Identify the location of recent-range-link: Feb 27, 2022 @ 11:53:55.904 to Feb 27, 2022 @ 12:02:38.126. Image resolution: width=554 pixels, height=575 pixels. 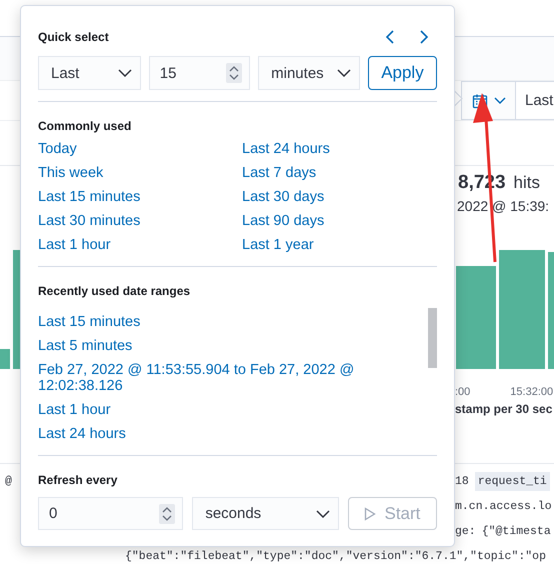
(203, 378).